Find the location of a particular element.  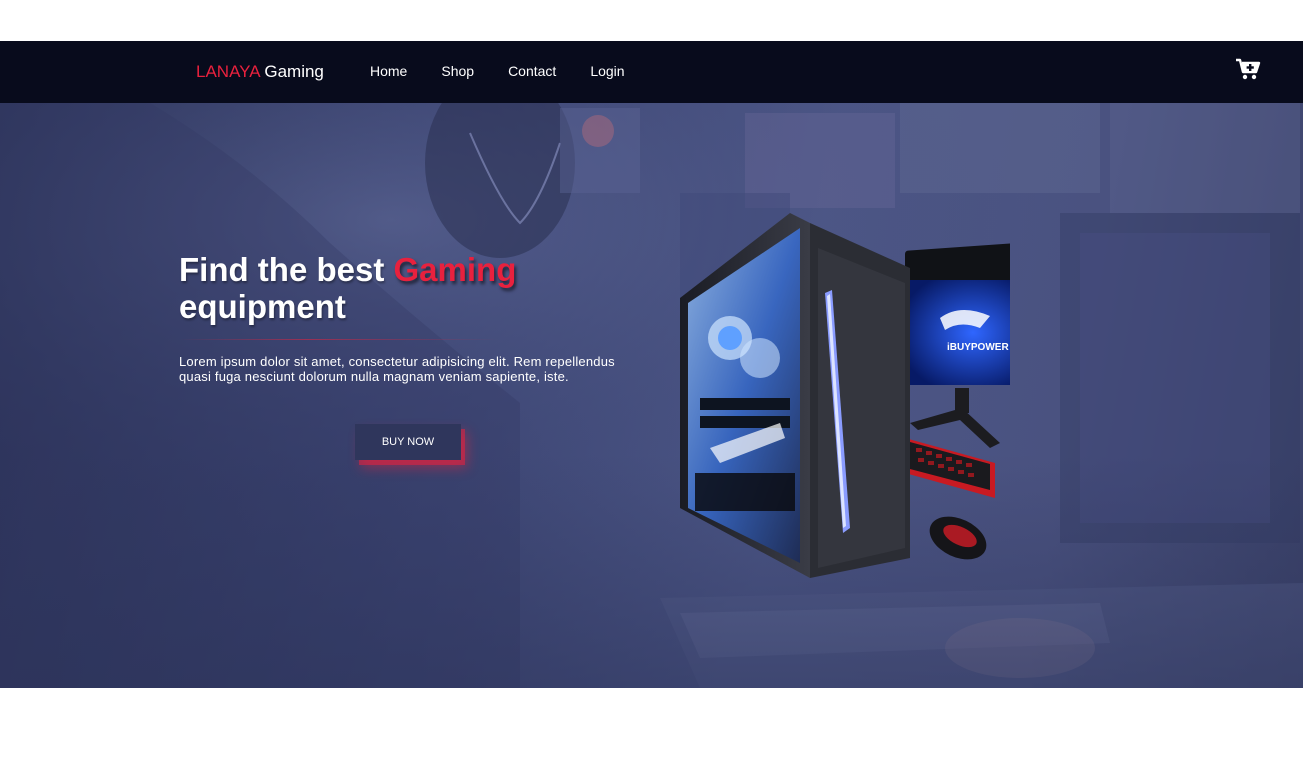

brand-logo: LANAYA Gaming is located at coordinates (260, 72).